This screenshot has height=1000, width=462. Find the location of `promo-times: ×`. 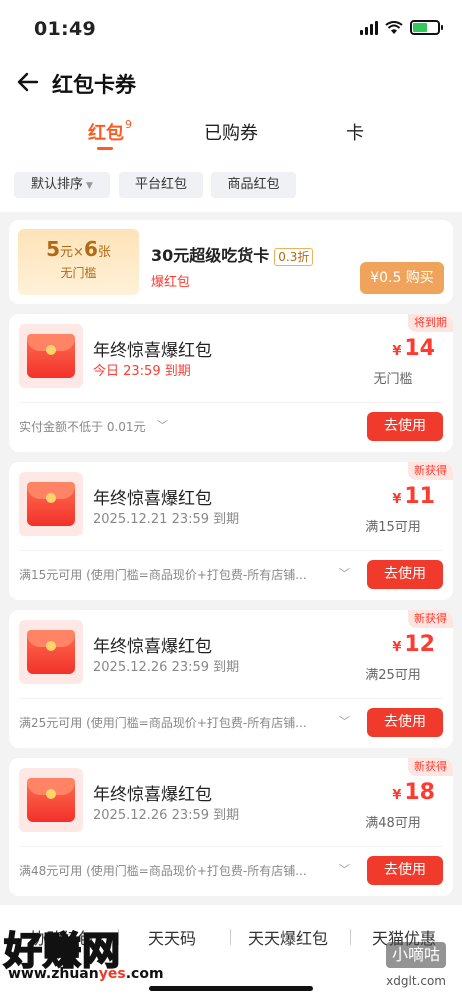

promo-times: × is located at coordinates (78, 252).